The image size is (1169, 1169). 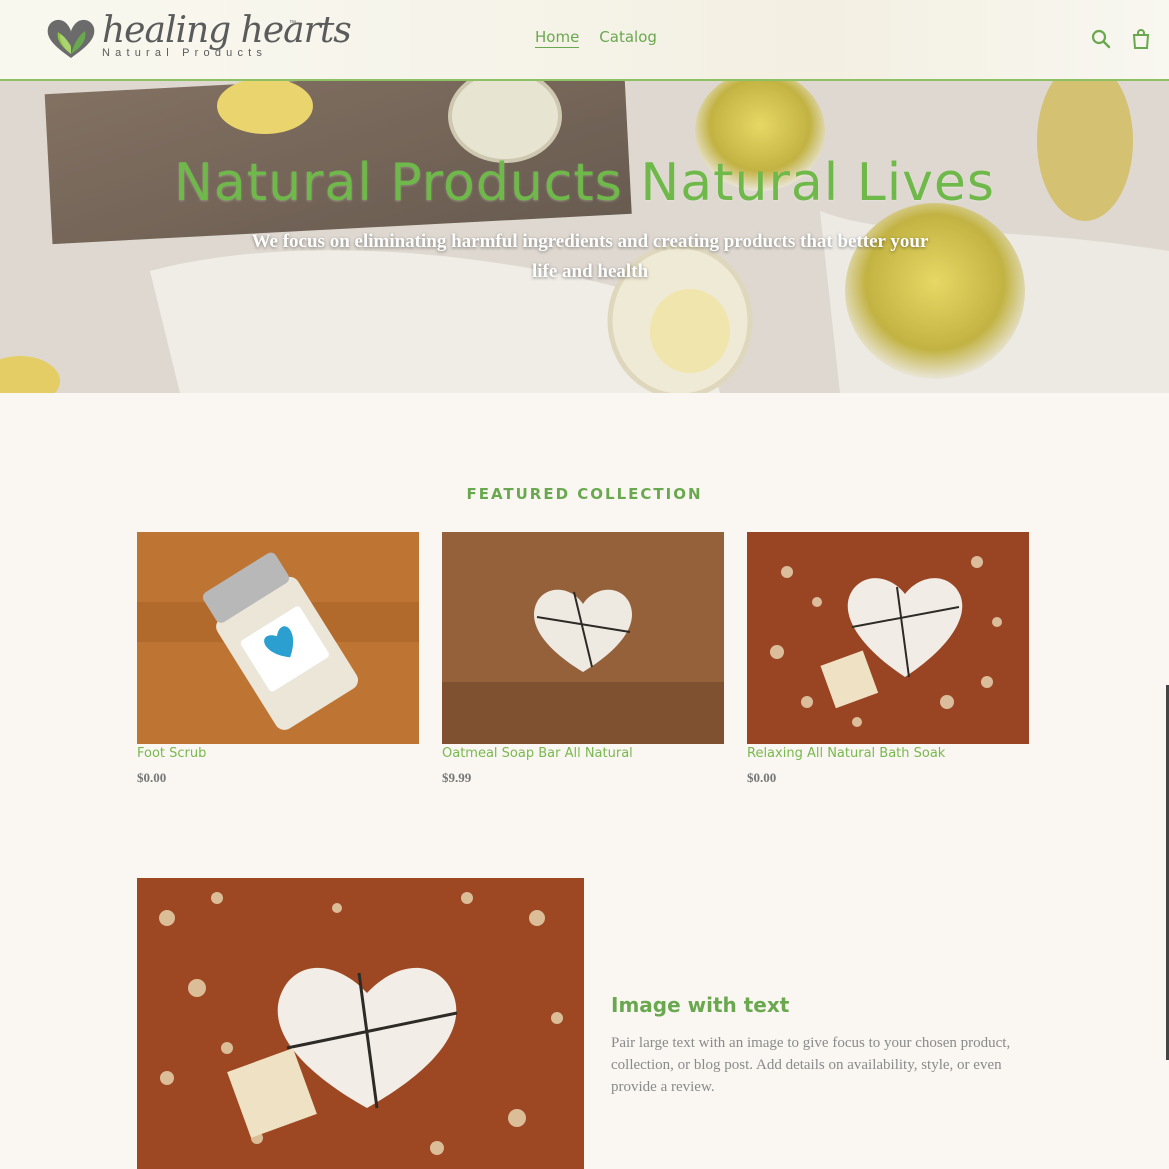 I want to click on trademark-mark: ™, so click(x=292, y=23).